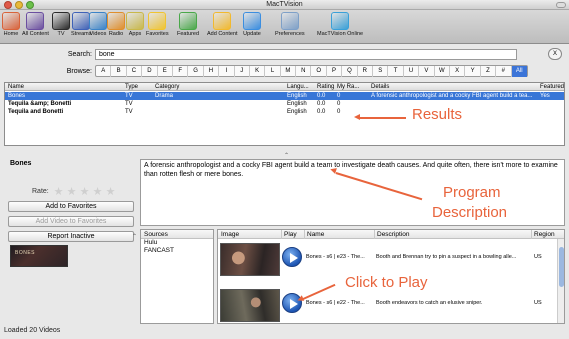  Describe the element at coordinates (252, 34) in the screenshot. I see `toolbar-label: Update` at that location.